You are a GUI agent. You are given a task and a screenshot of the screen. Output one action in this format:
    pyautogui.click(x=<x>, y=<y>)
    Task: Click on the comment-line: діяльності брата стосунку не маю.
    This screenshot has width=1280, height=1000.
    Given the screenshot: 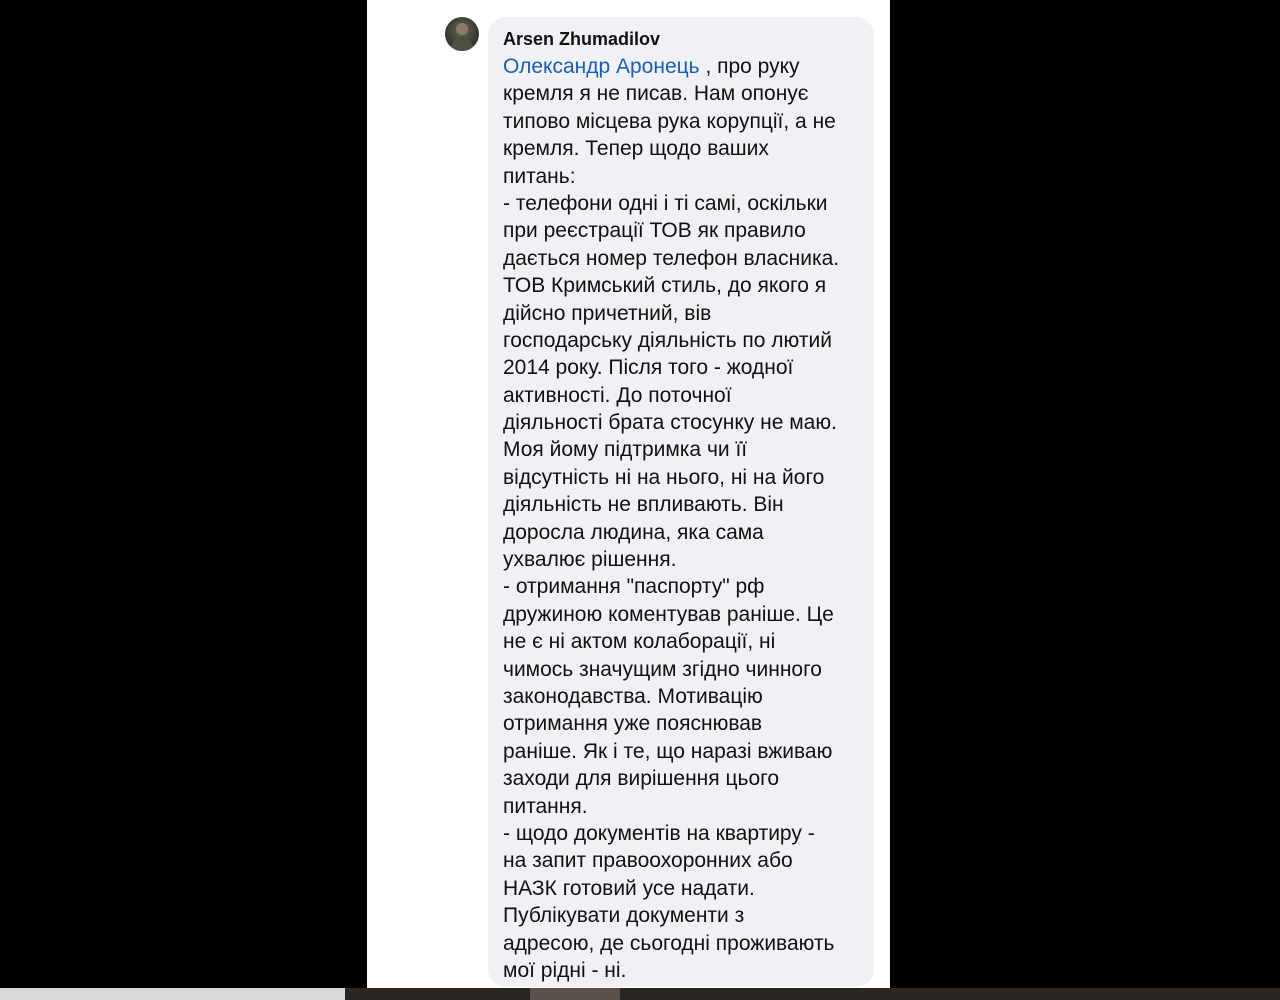 What is the action you would take?
    pyautogui.click(x=670, y=423)
    